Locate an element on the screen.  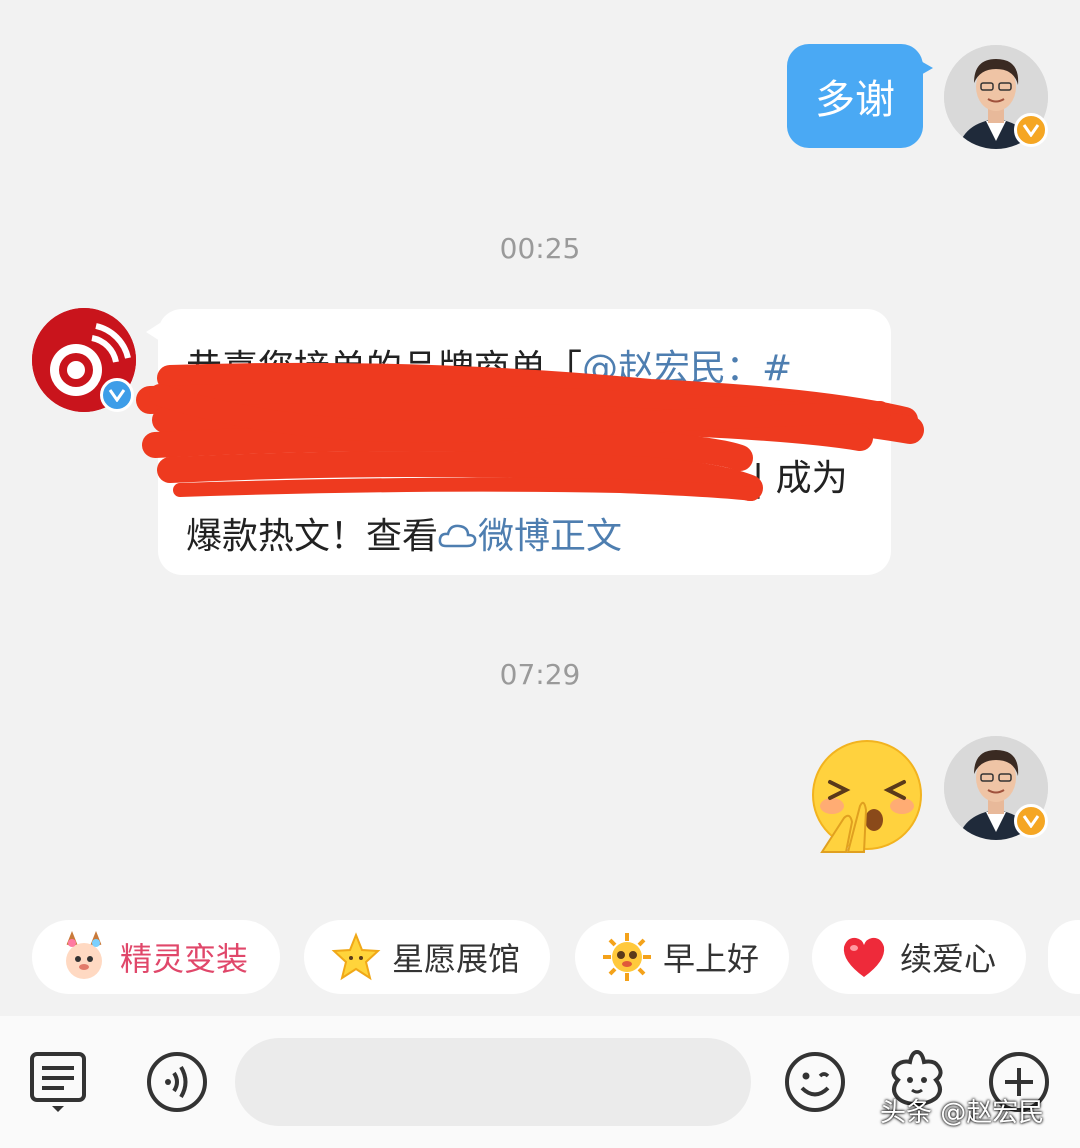
chip-good-morning: 早上好 is located at coordinates (682, 957).